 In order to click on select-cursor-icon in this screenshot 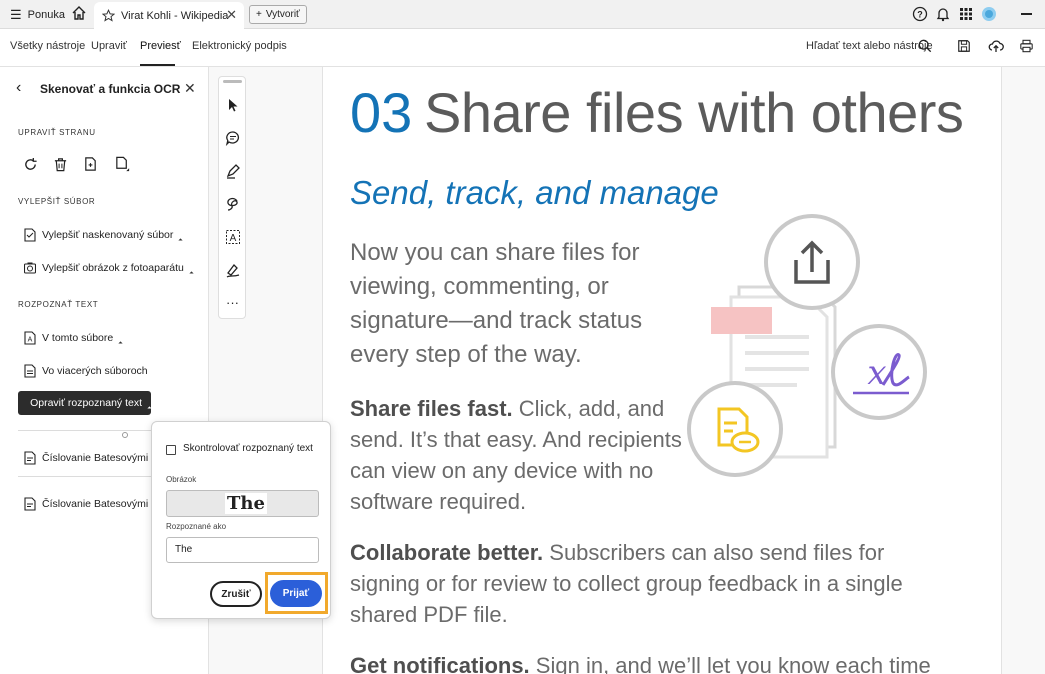, I will do `click(233, 105)`.